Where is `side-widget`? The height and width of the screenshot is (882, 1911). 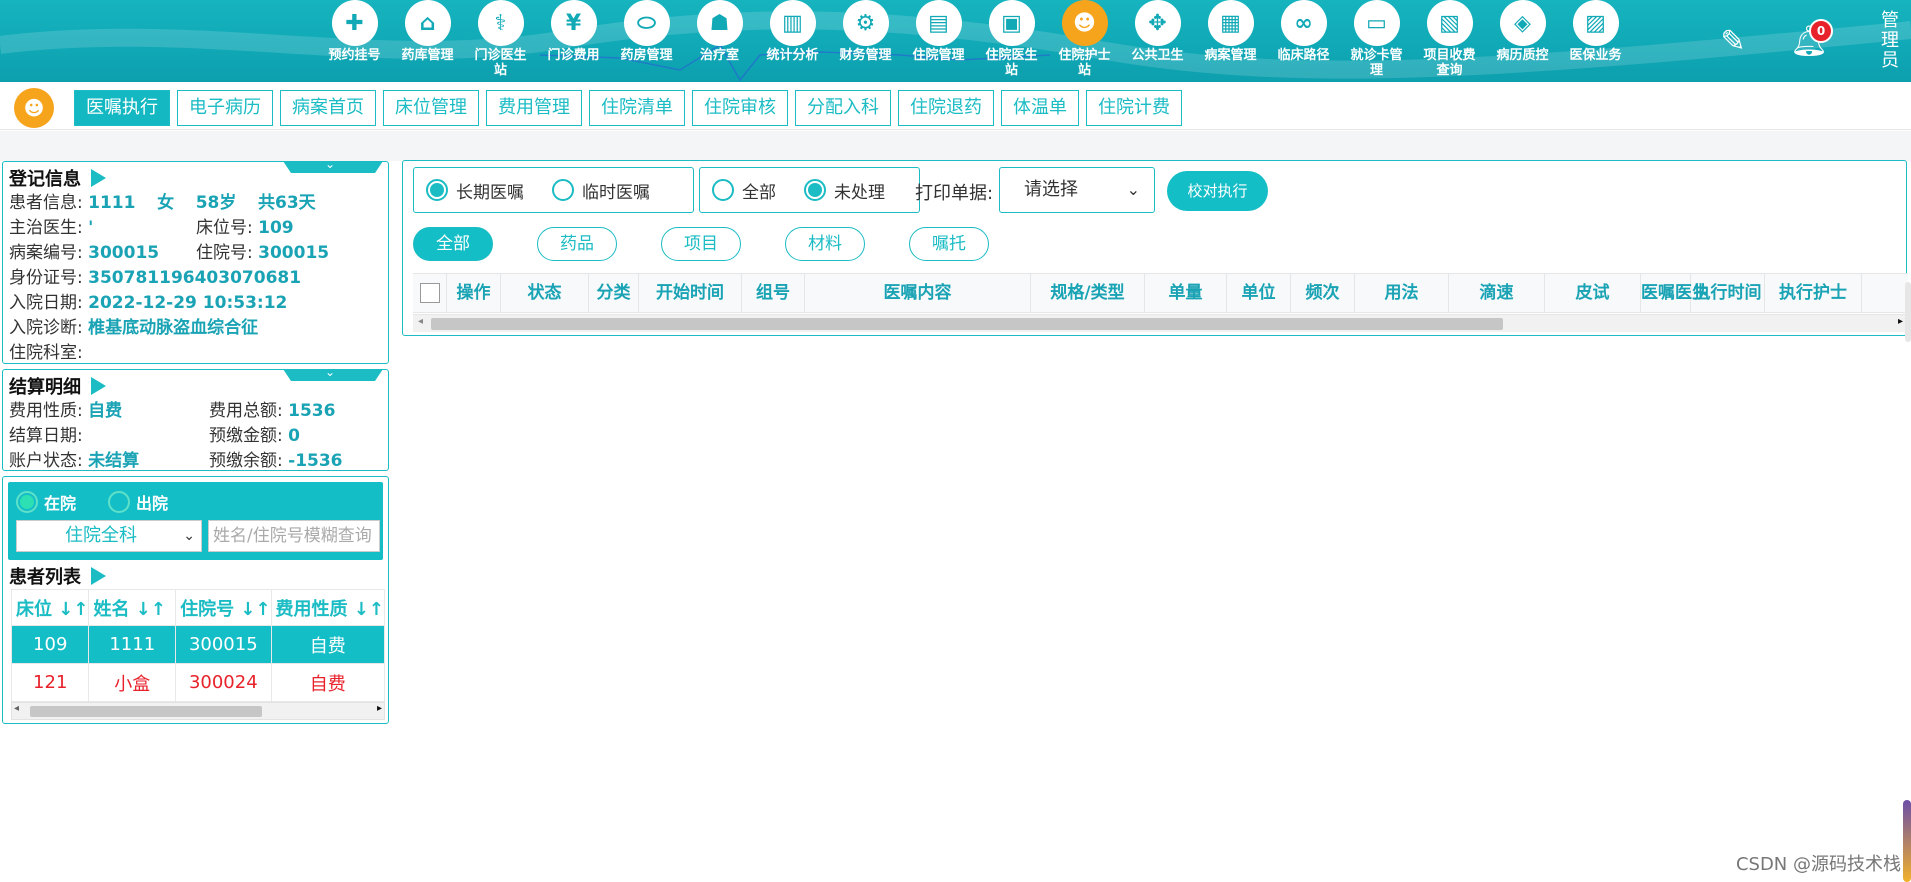 side-widget is located at coordinates (1907, 841).